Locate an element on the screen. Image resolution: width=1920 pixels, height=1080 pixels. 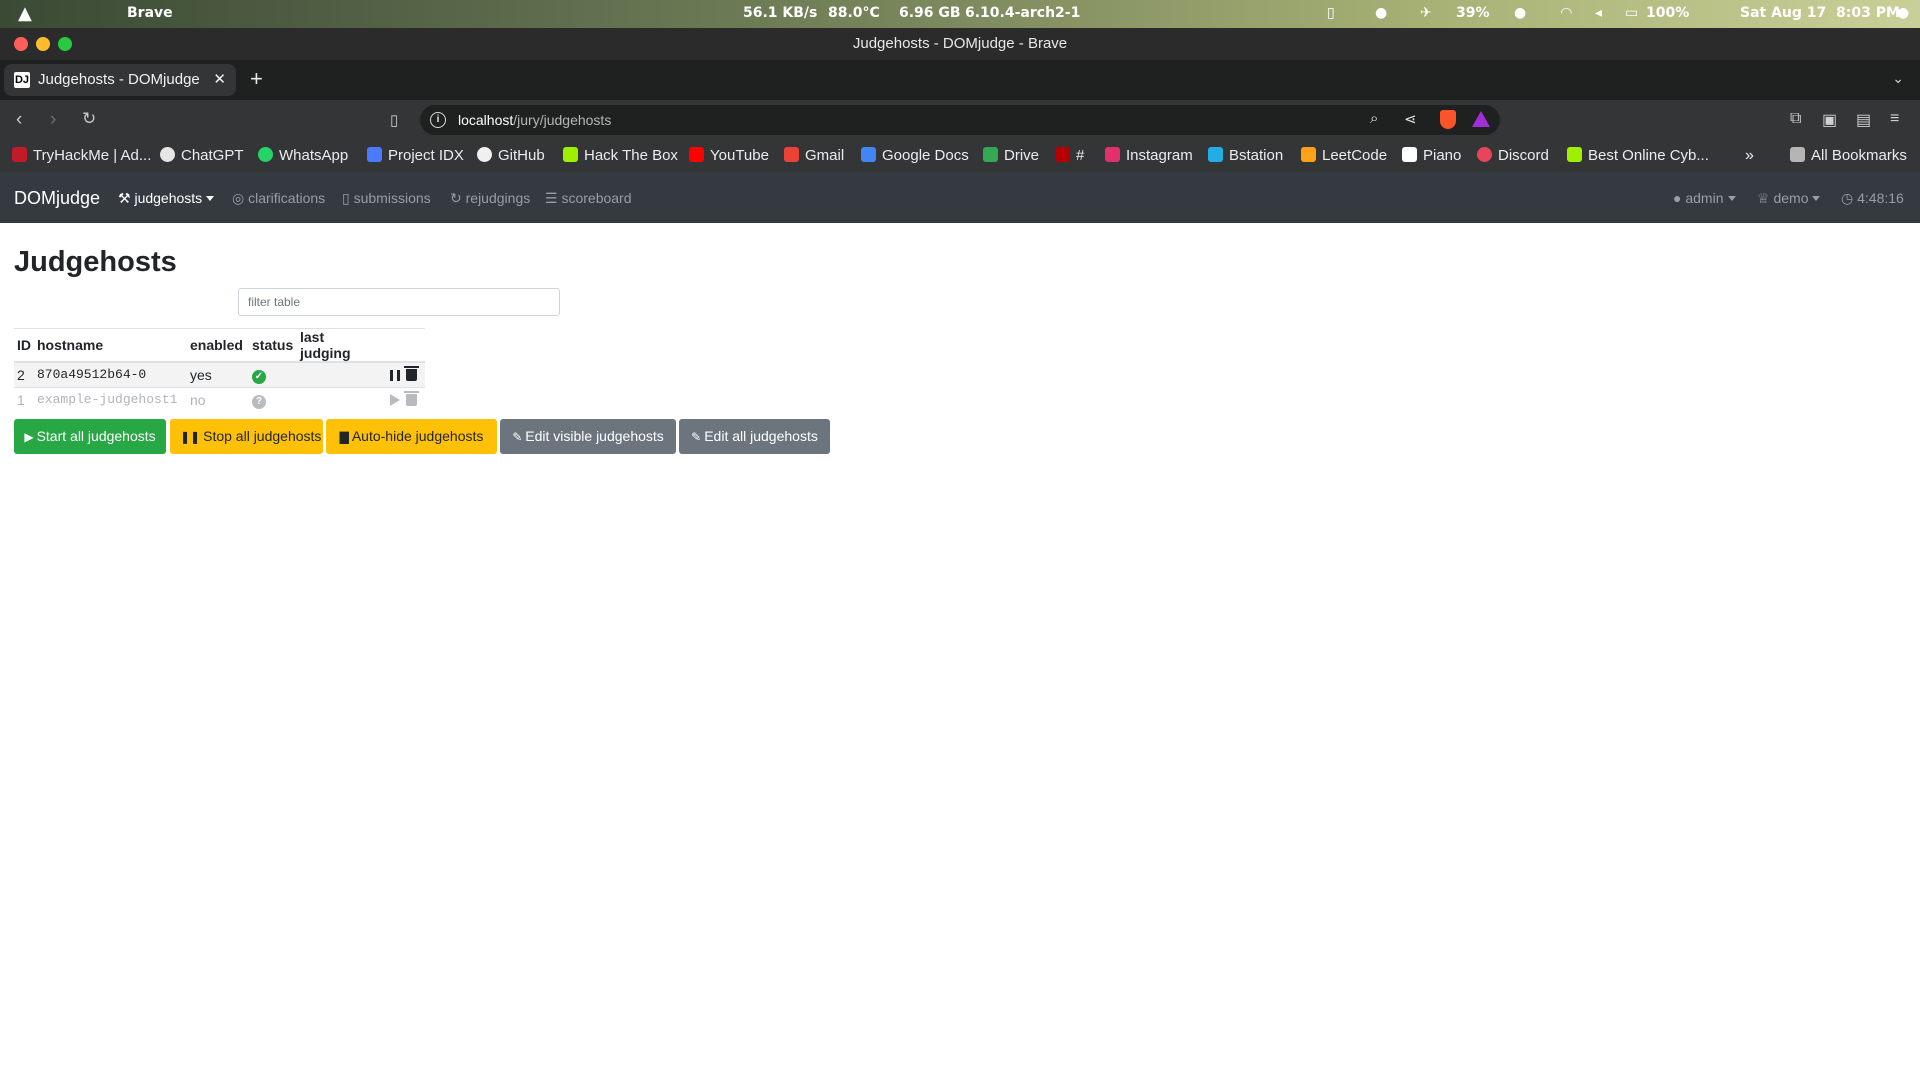
all-bookmarks-folder: All Bookmarks is located at coordinates (1848, 155).